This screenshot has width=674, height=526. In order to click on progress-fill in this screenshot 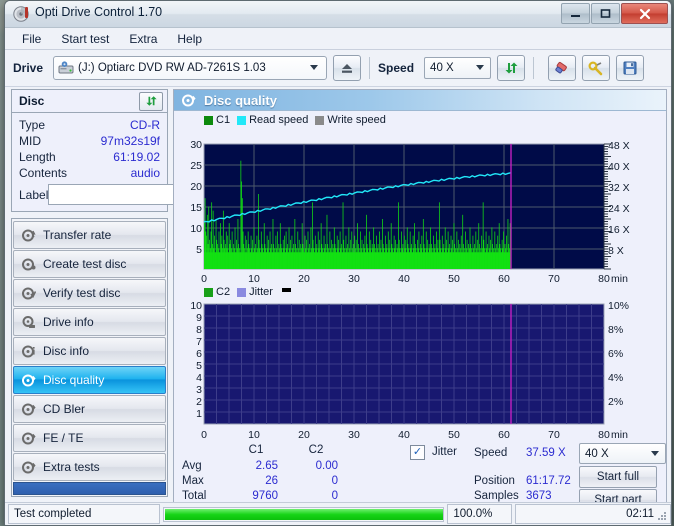, I will do `click(304, 514)`.